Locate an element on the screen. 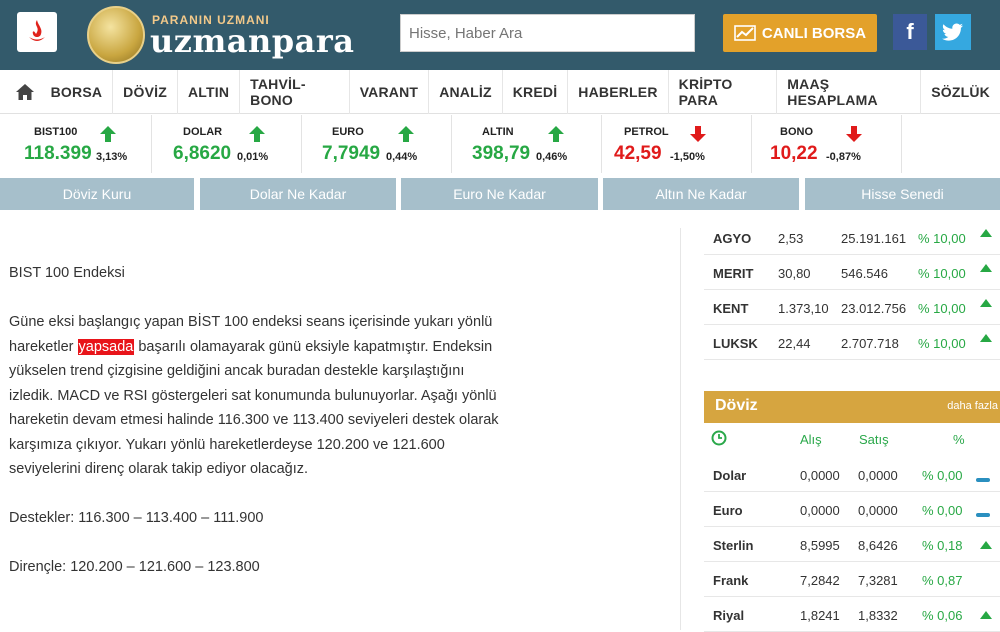 The width and height of the screenshot is (1000, 632). doviz-col-sell: Satış is located at coordinates (874, 439).